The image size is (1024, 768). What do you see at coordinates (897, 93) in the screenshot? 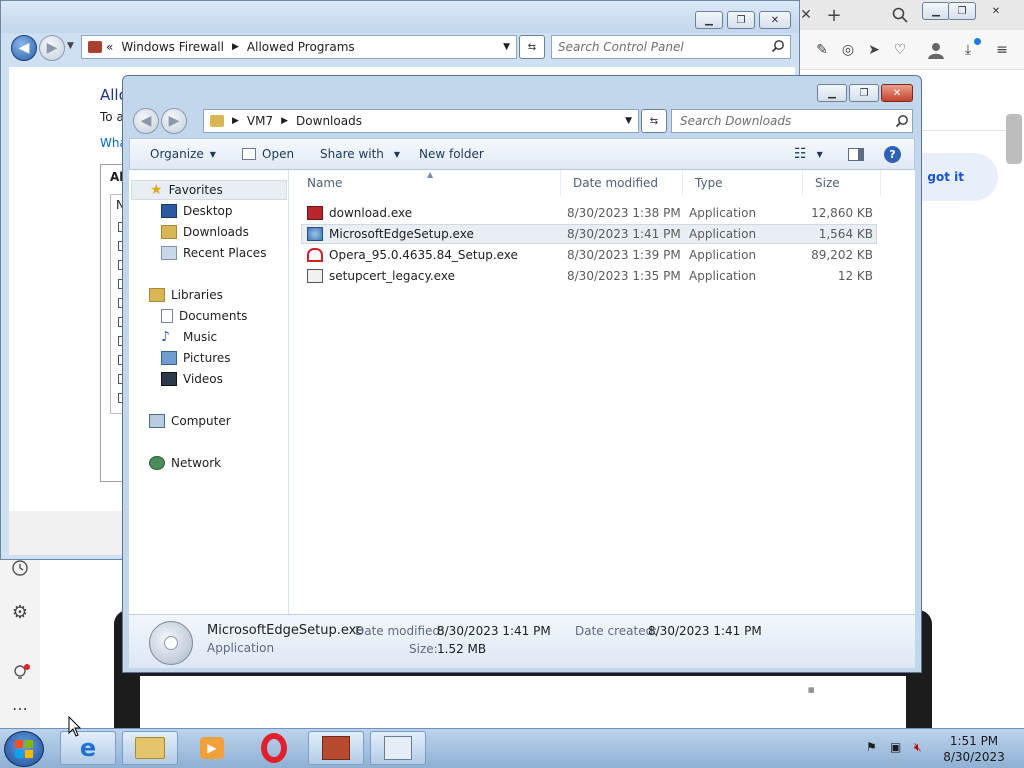
I see `explorer-close-button: ✕` at bounding box center [897, 93].